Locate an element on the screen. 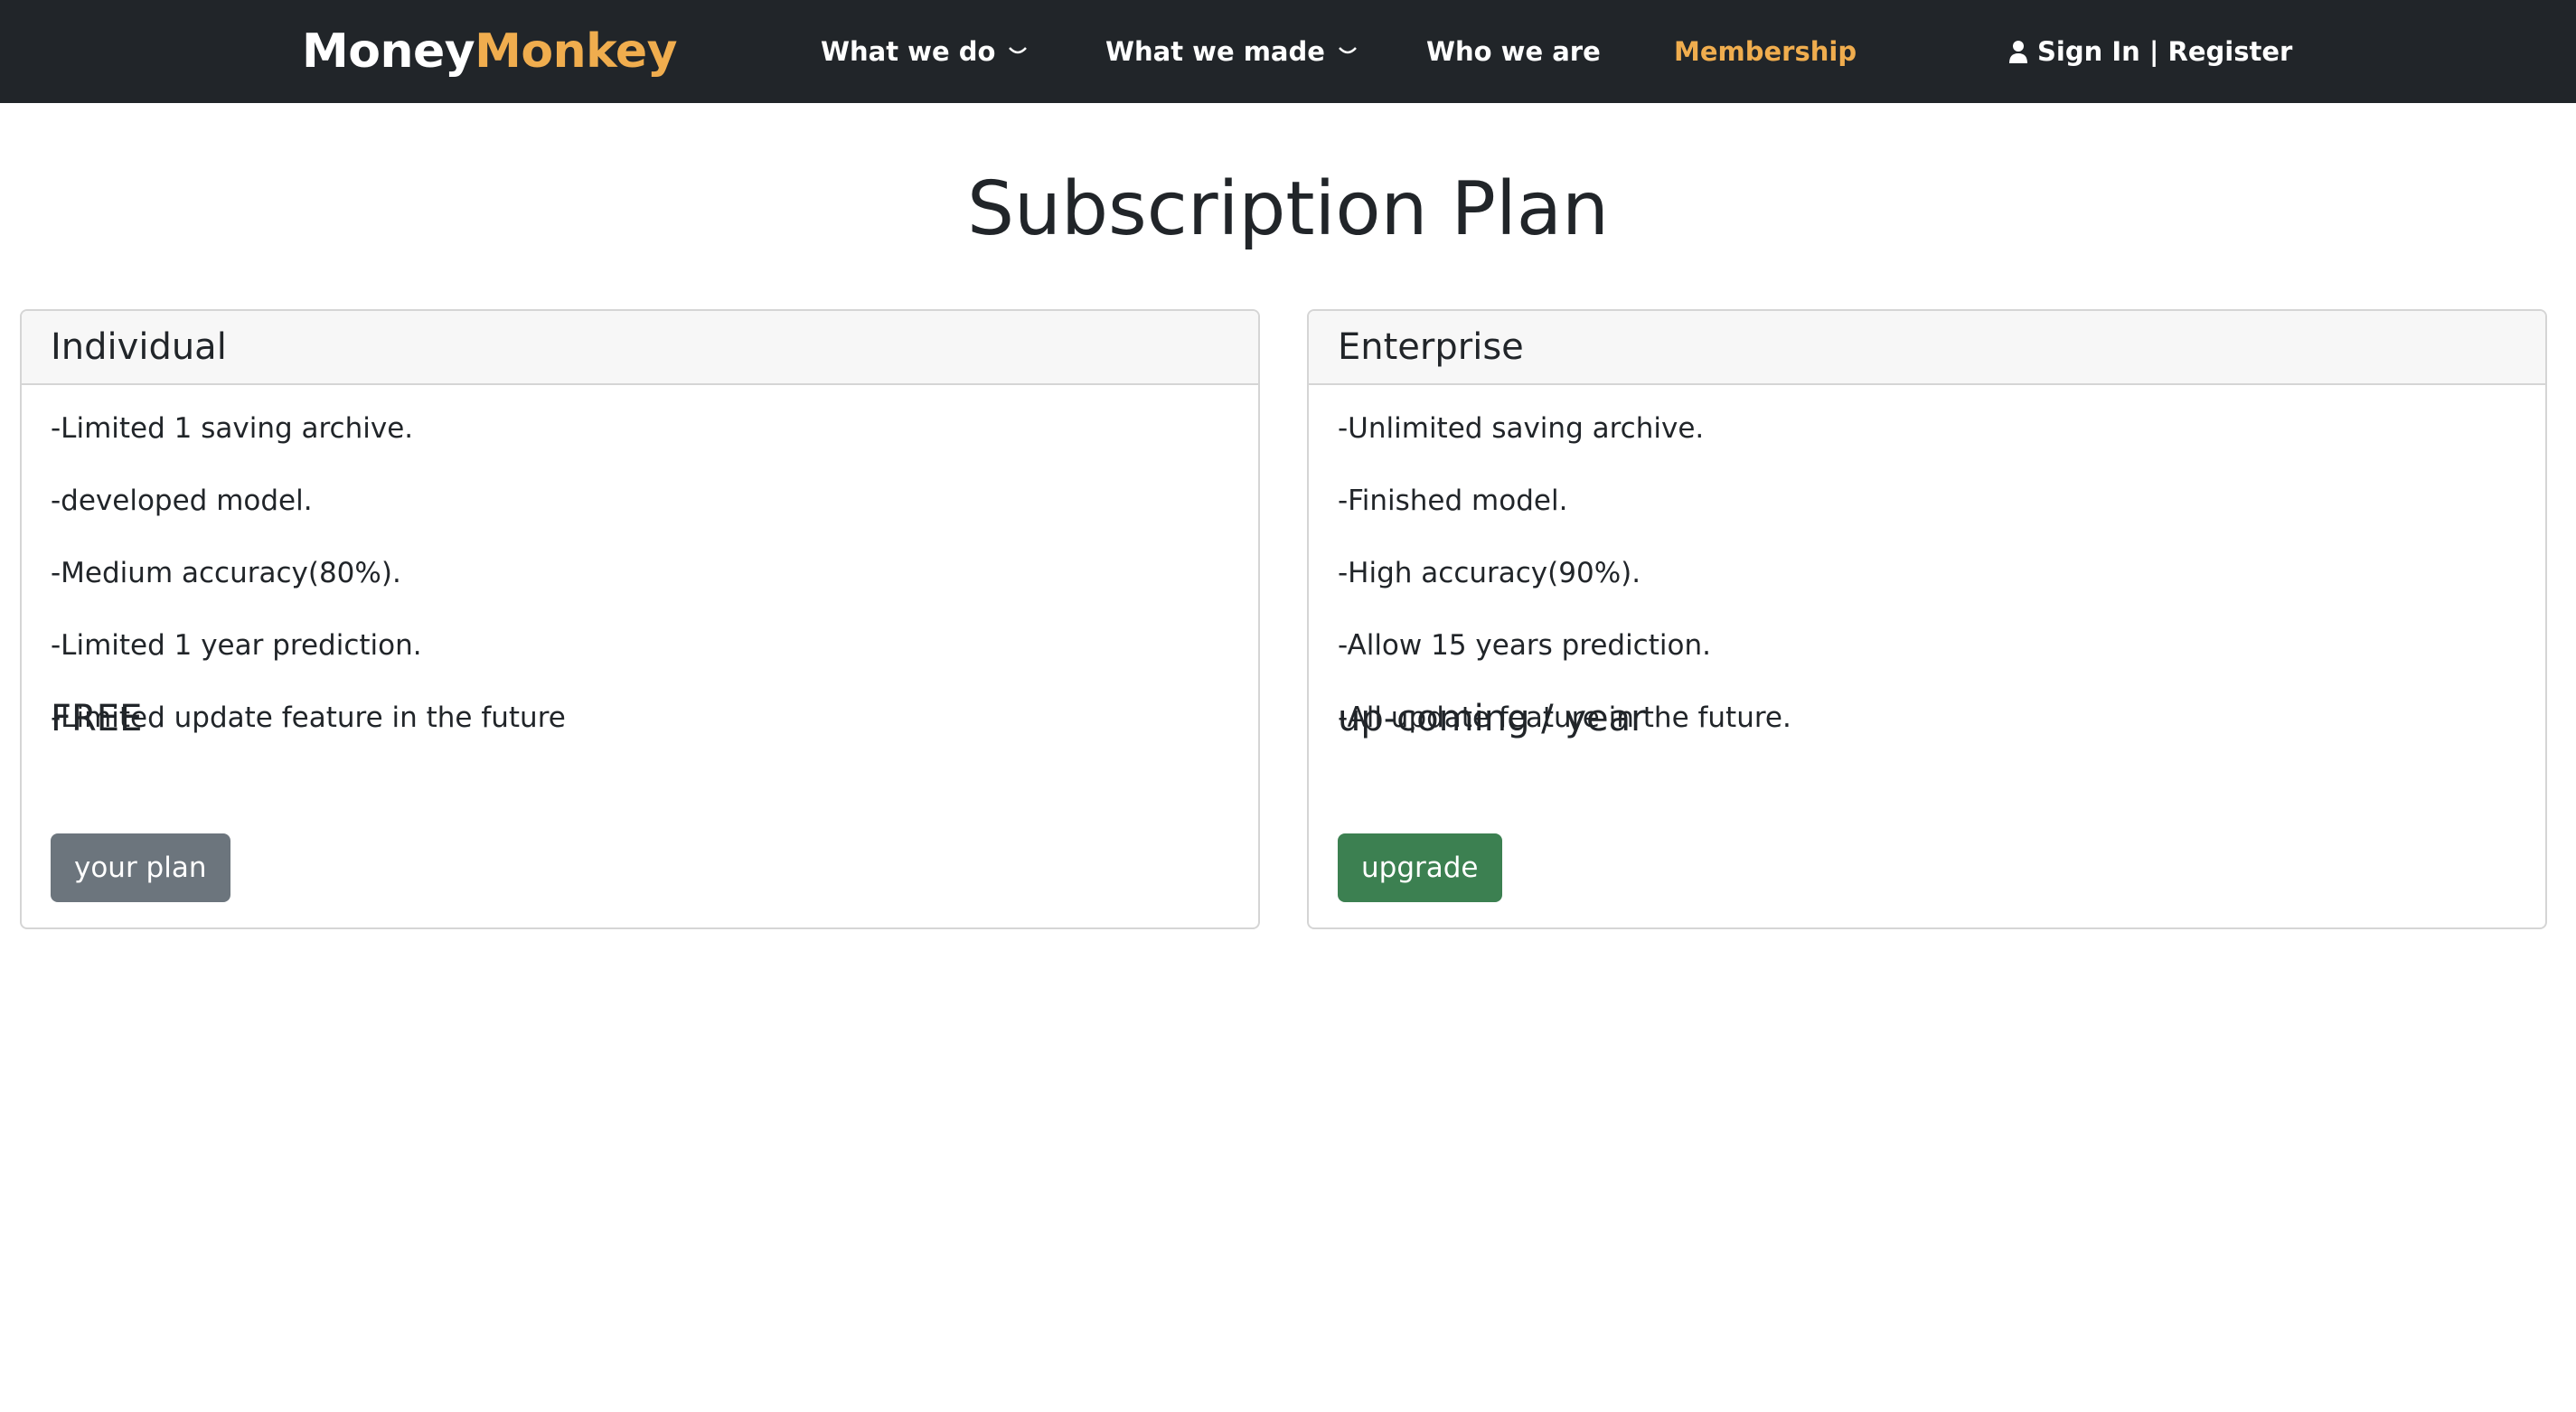  plan-name: Individual is located at coordinates (139, 347).